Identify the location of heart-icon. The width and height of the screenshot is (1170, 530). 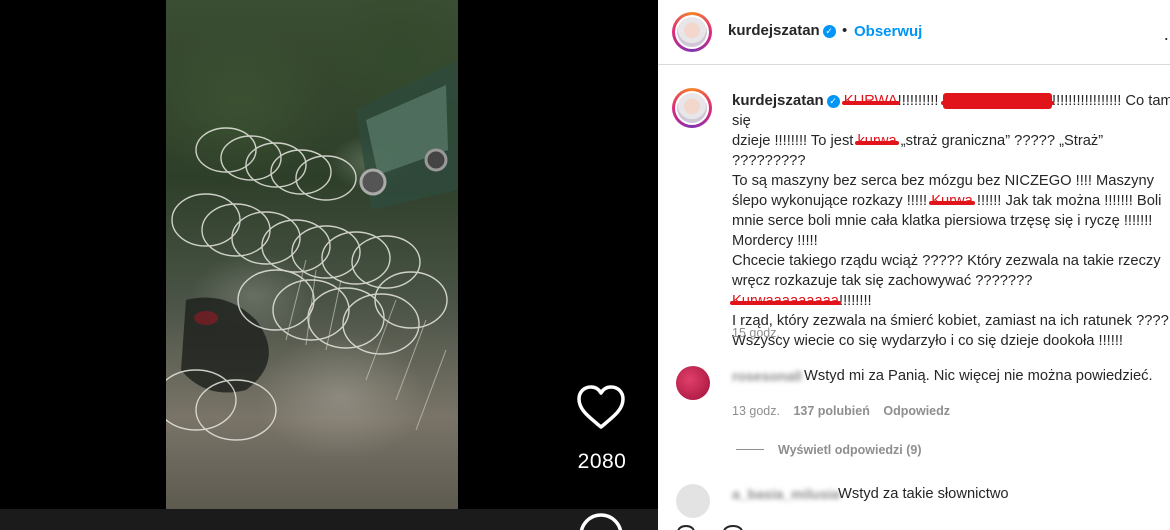
(601, 407).